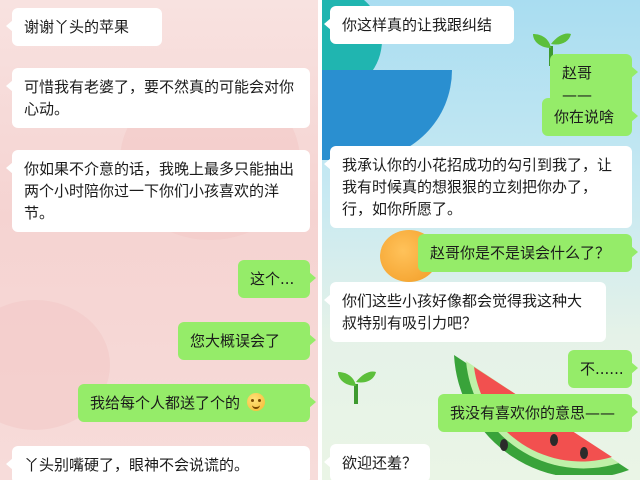 The width and height of the screenshot is (640, 480). I want to click on chat-message-outgoing: 你在说啥, so click(590, 117).